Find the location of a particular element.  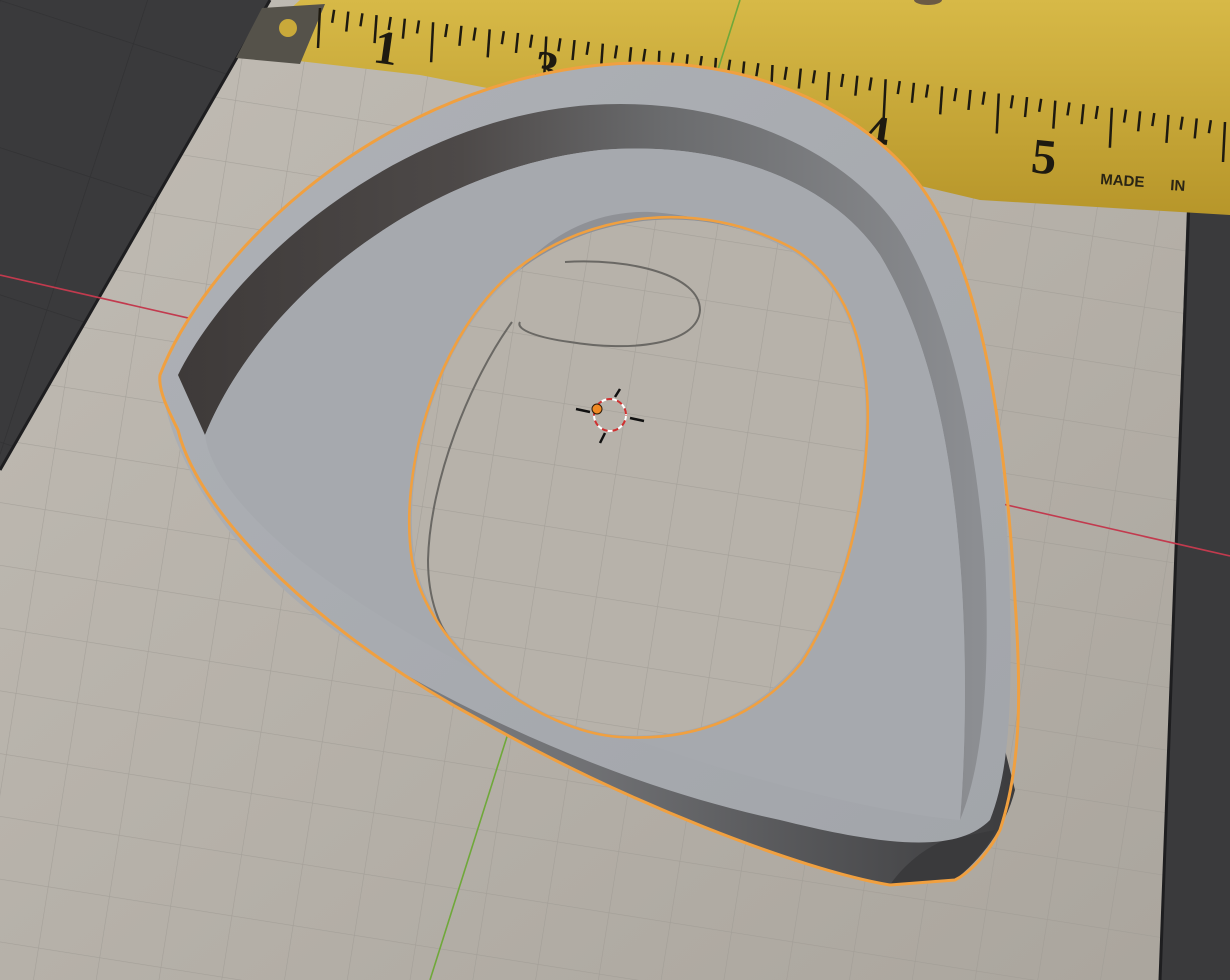

object-origin-icon is located at coordinates (597, 409).